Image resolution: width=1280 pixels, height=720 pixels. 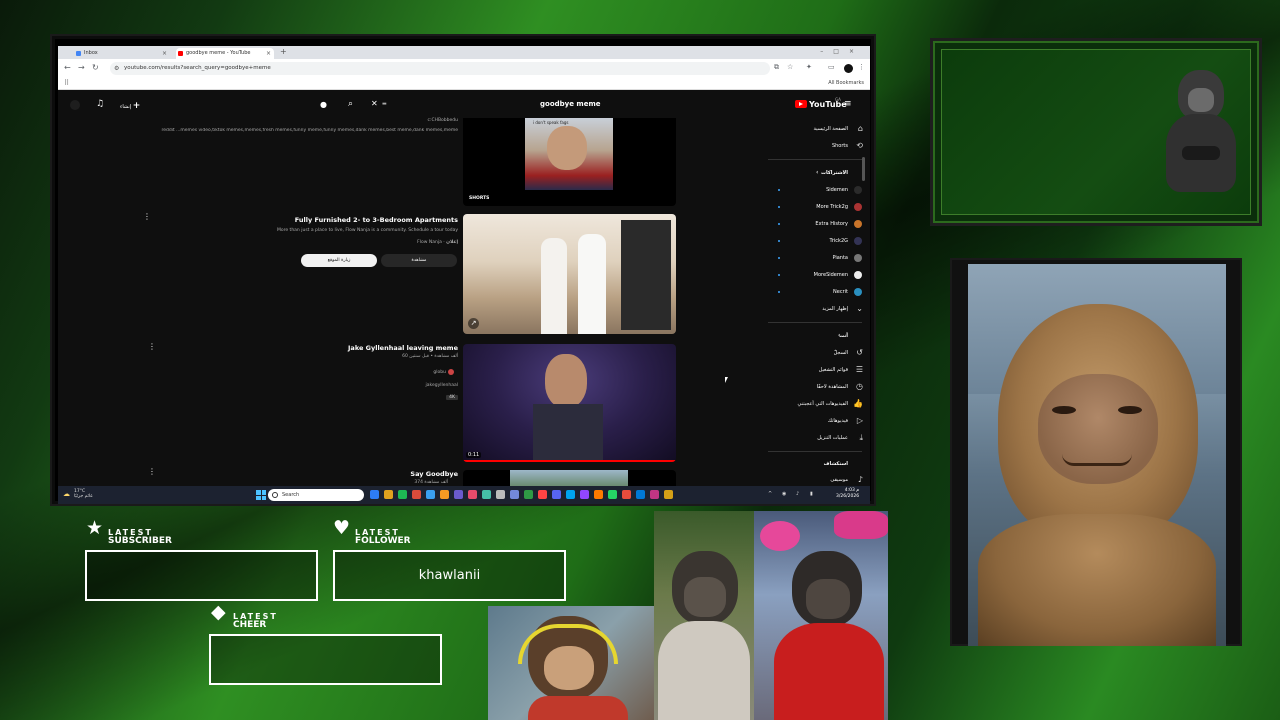 I want to click on volume-icon: ♪, so click(x=797, y=494).